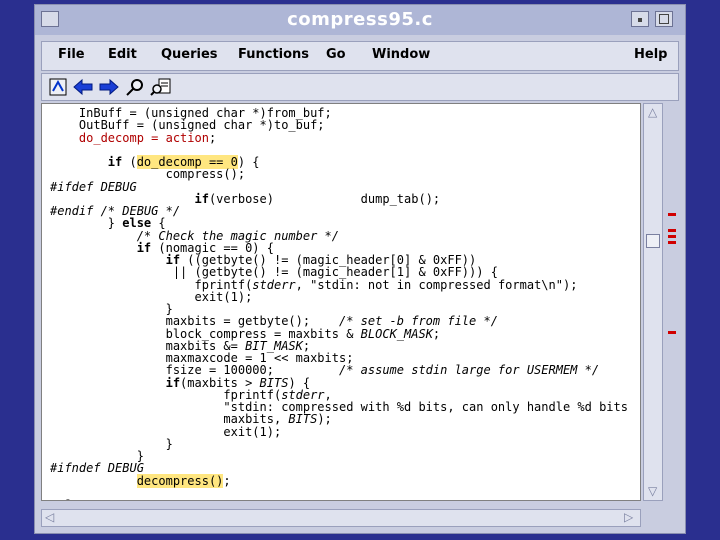  I want to click on back-arrow-icon, so click(83, 87).